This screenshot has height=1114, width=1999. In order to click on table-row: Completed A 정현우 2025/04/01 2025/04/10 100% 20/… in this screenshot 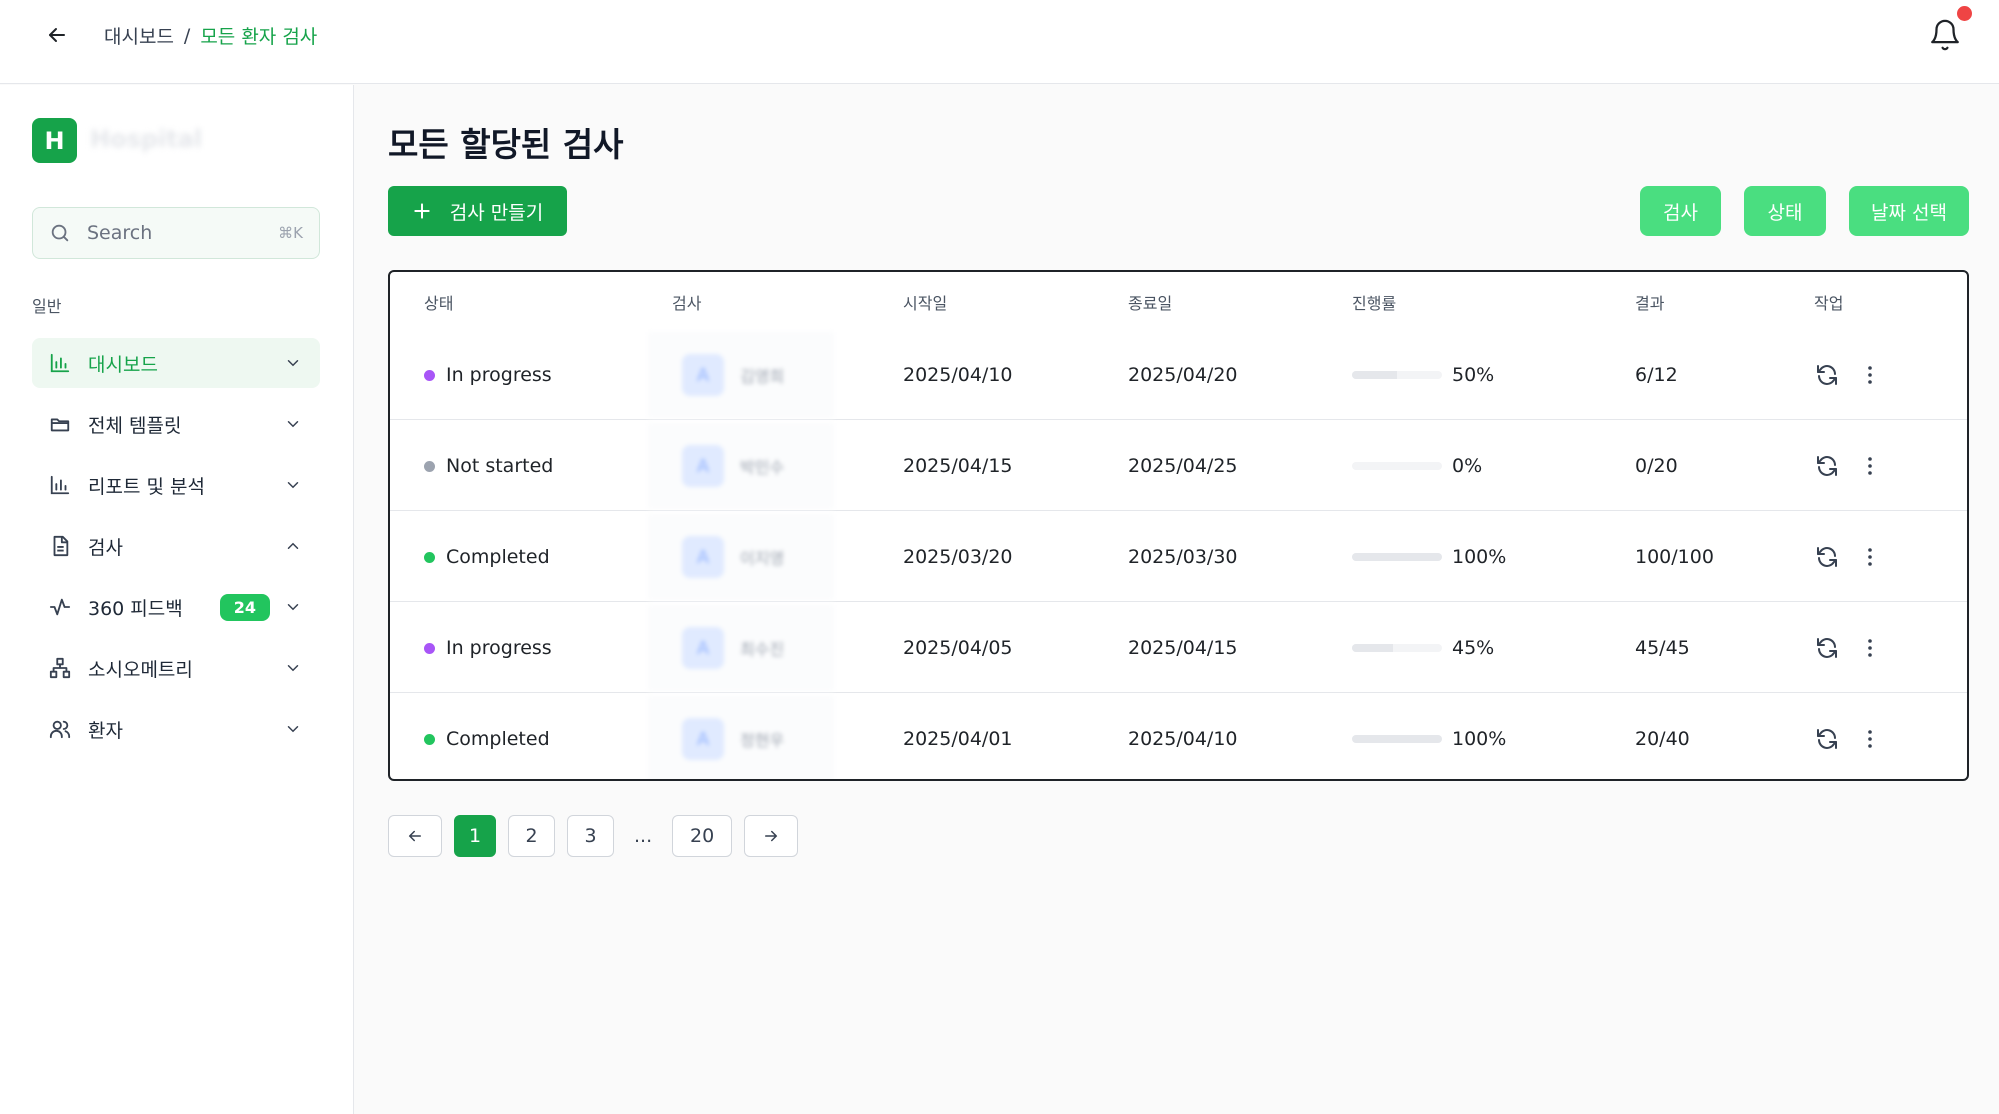, I will do `click(1178, 736)`.